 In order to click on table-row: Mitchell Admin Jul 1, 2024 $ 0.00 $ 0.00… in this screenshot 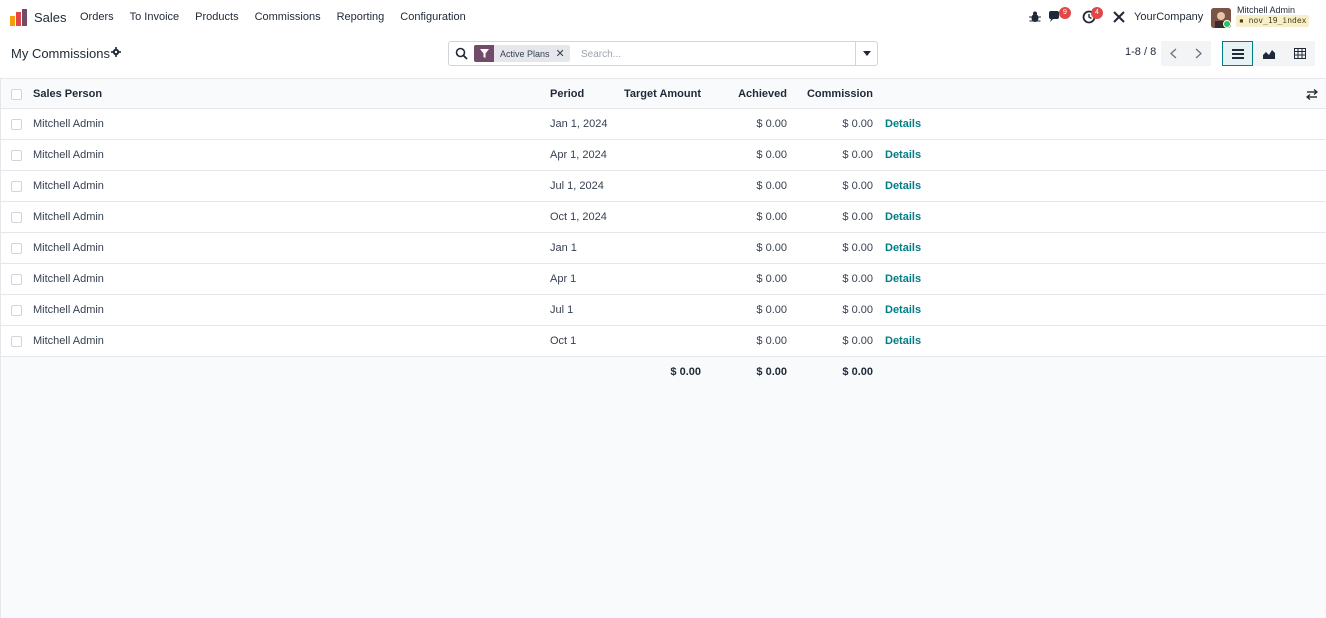, I will do `click(663, 186)`.